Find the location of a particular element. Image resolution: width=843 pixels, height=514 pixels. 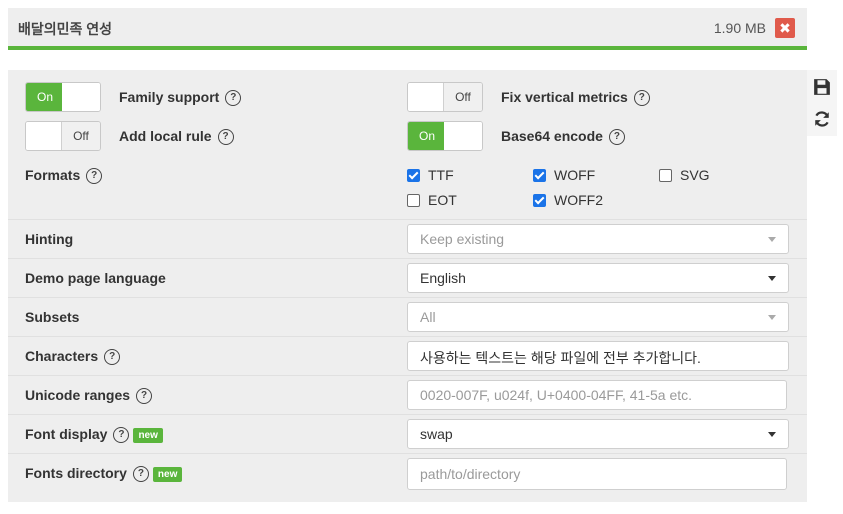

family-support-label: Family support? is located at coordinates (180, 98).